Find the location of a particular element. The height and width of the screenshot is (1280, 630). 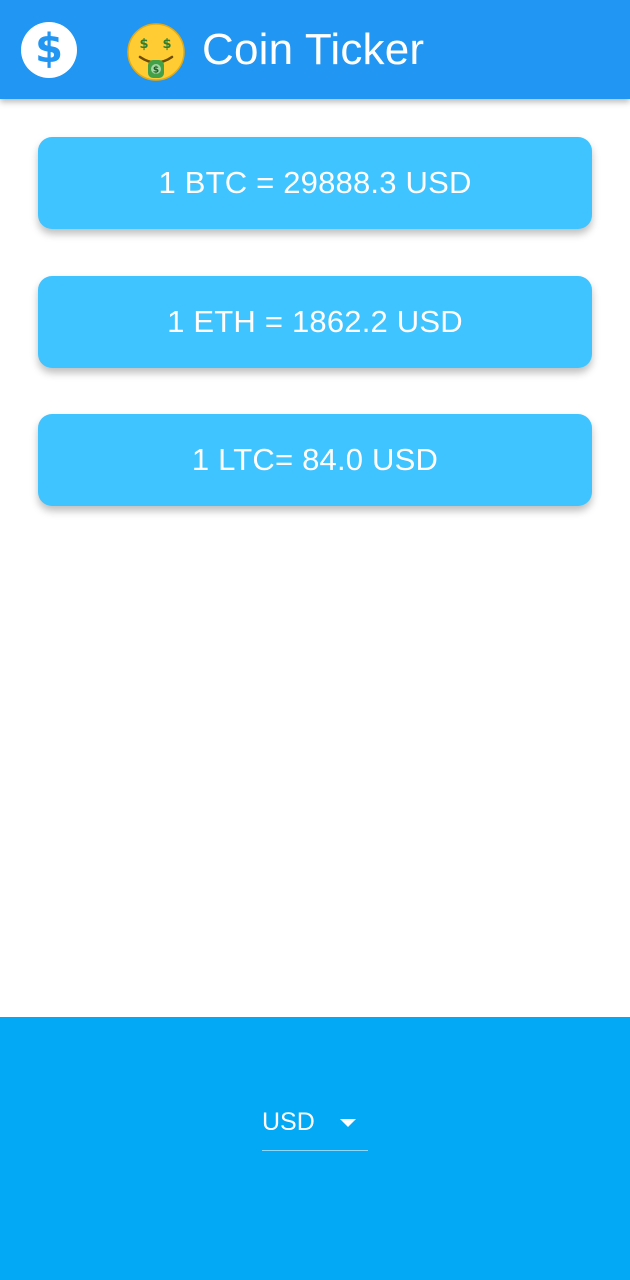

btc-rate-label: 1 BTC = 29888.3 USD is located at coordinates (315, 182).